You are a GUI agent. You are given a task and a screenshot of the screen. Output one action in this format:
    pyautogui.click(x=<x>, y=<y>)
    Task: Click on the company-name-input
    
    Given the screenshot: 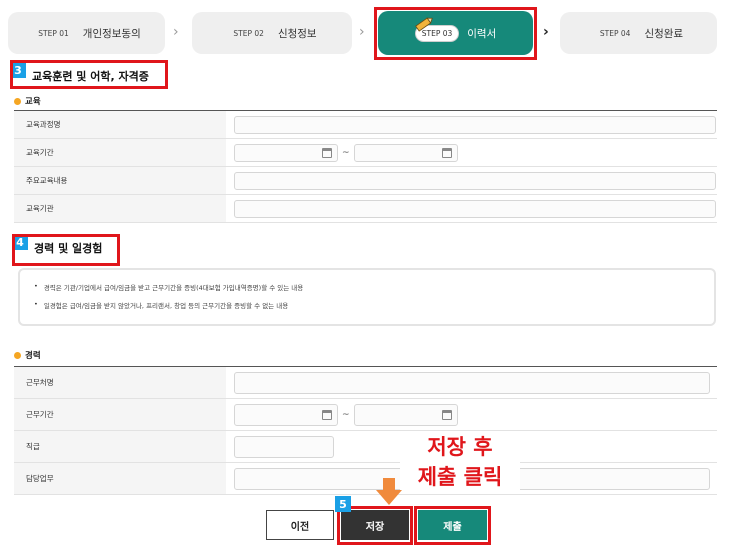 What is the action you would take?
    pyautogui.click(x=472, y=382)
    